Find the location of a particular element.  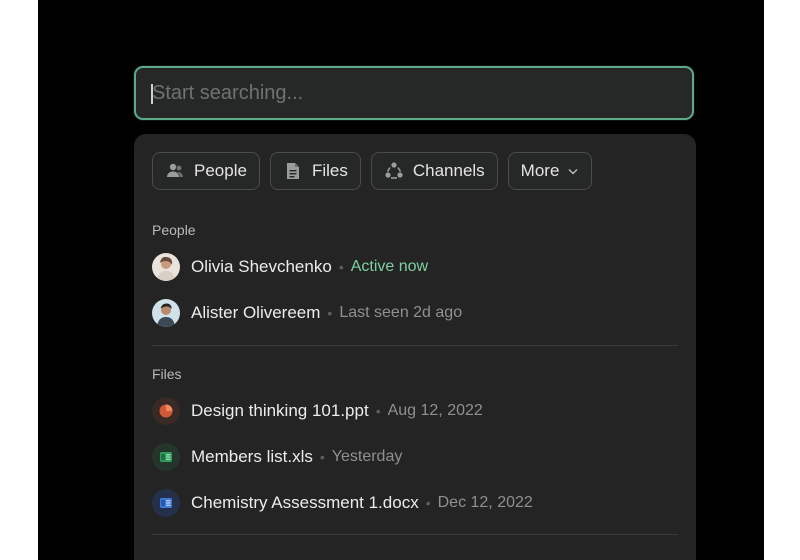

person-status: Active now is located at coordinates (389, 266).